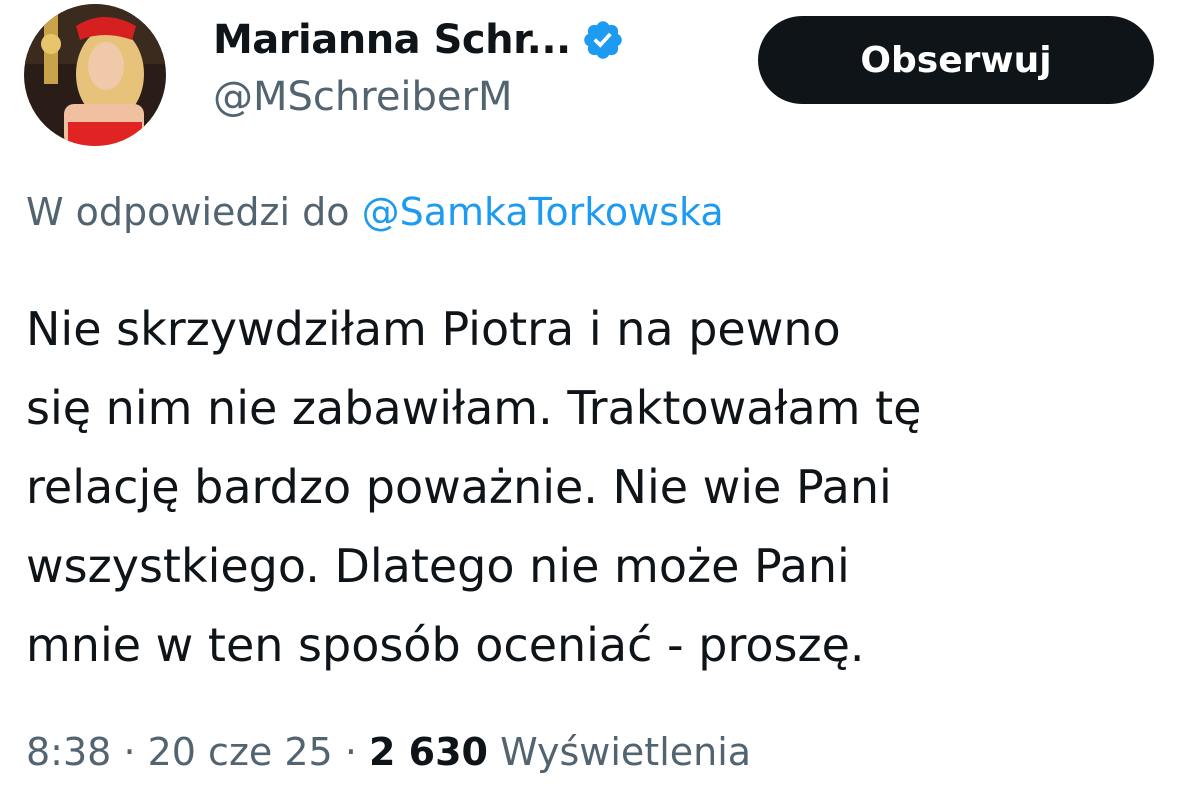  What do you see at coordinates (543, 212) in the screenshot?
I see `reply-mention-link: @SamkaTorkowska` at bounding box center [543, 212].